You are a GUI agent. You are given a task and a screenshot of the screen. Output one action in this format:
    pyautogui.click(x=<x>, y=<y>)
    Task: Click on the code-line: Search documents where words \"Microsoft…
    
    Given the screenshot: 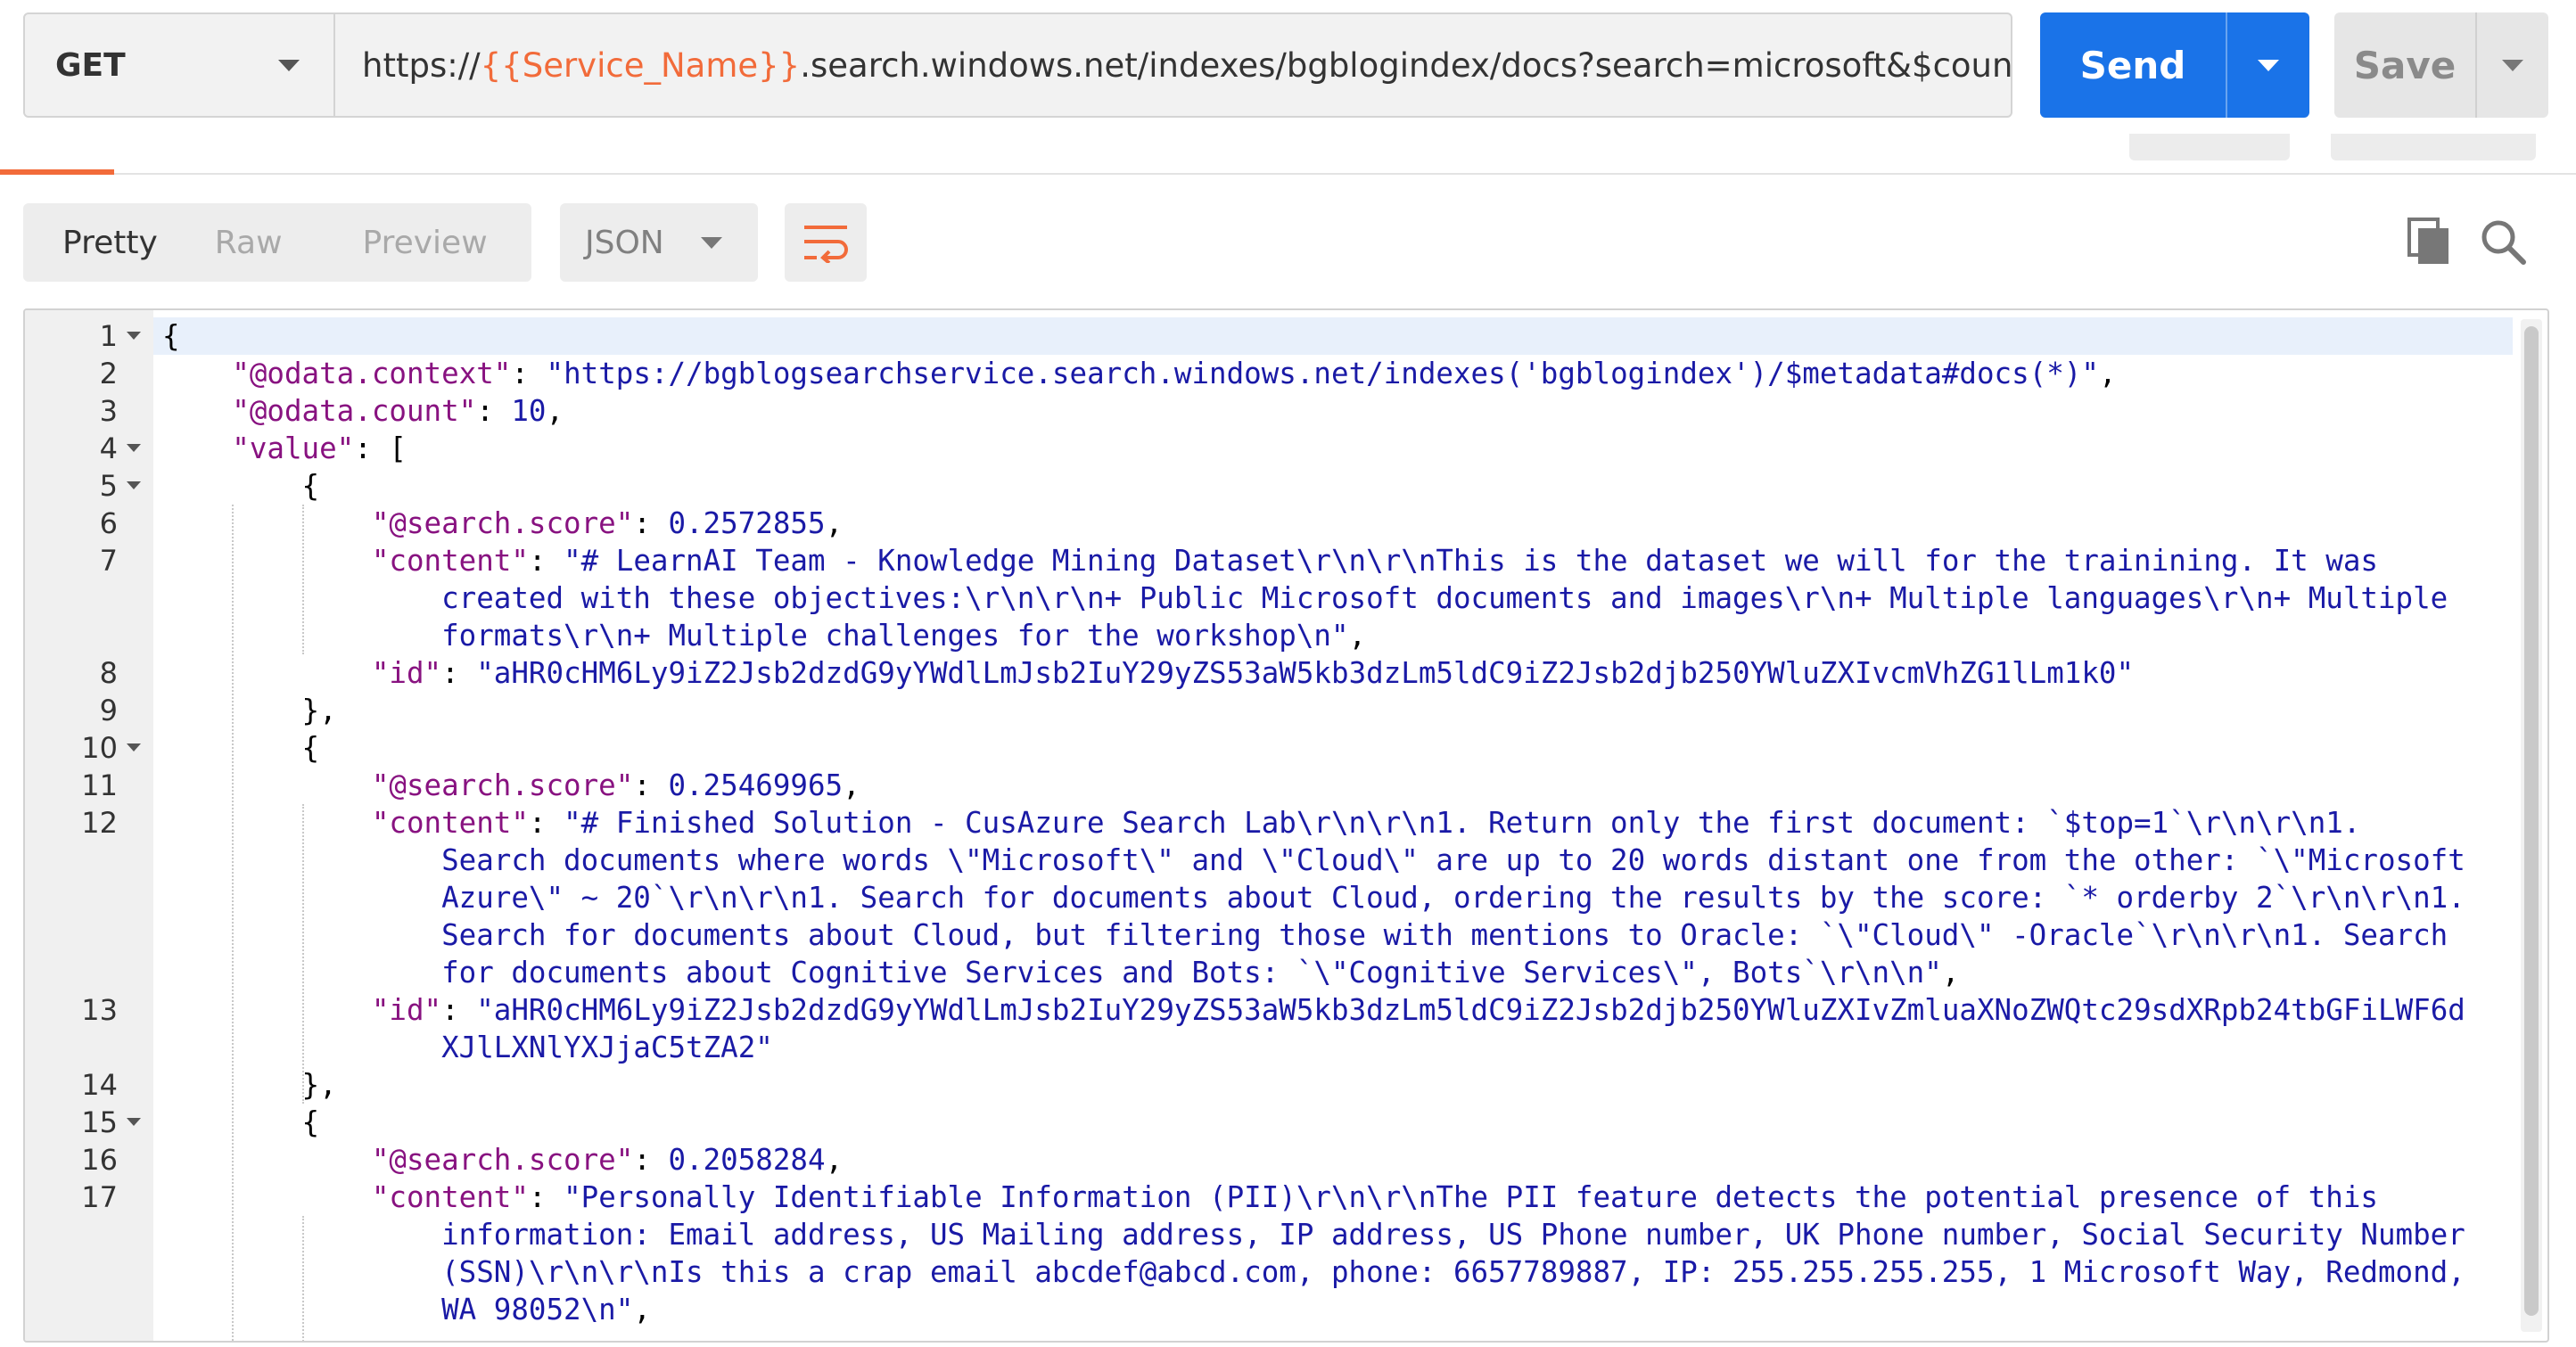 What is the action you would take?
    pyautogui.click(x=1269, y=860)
    